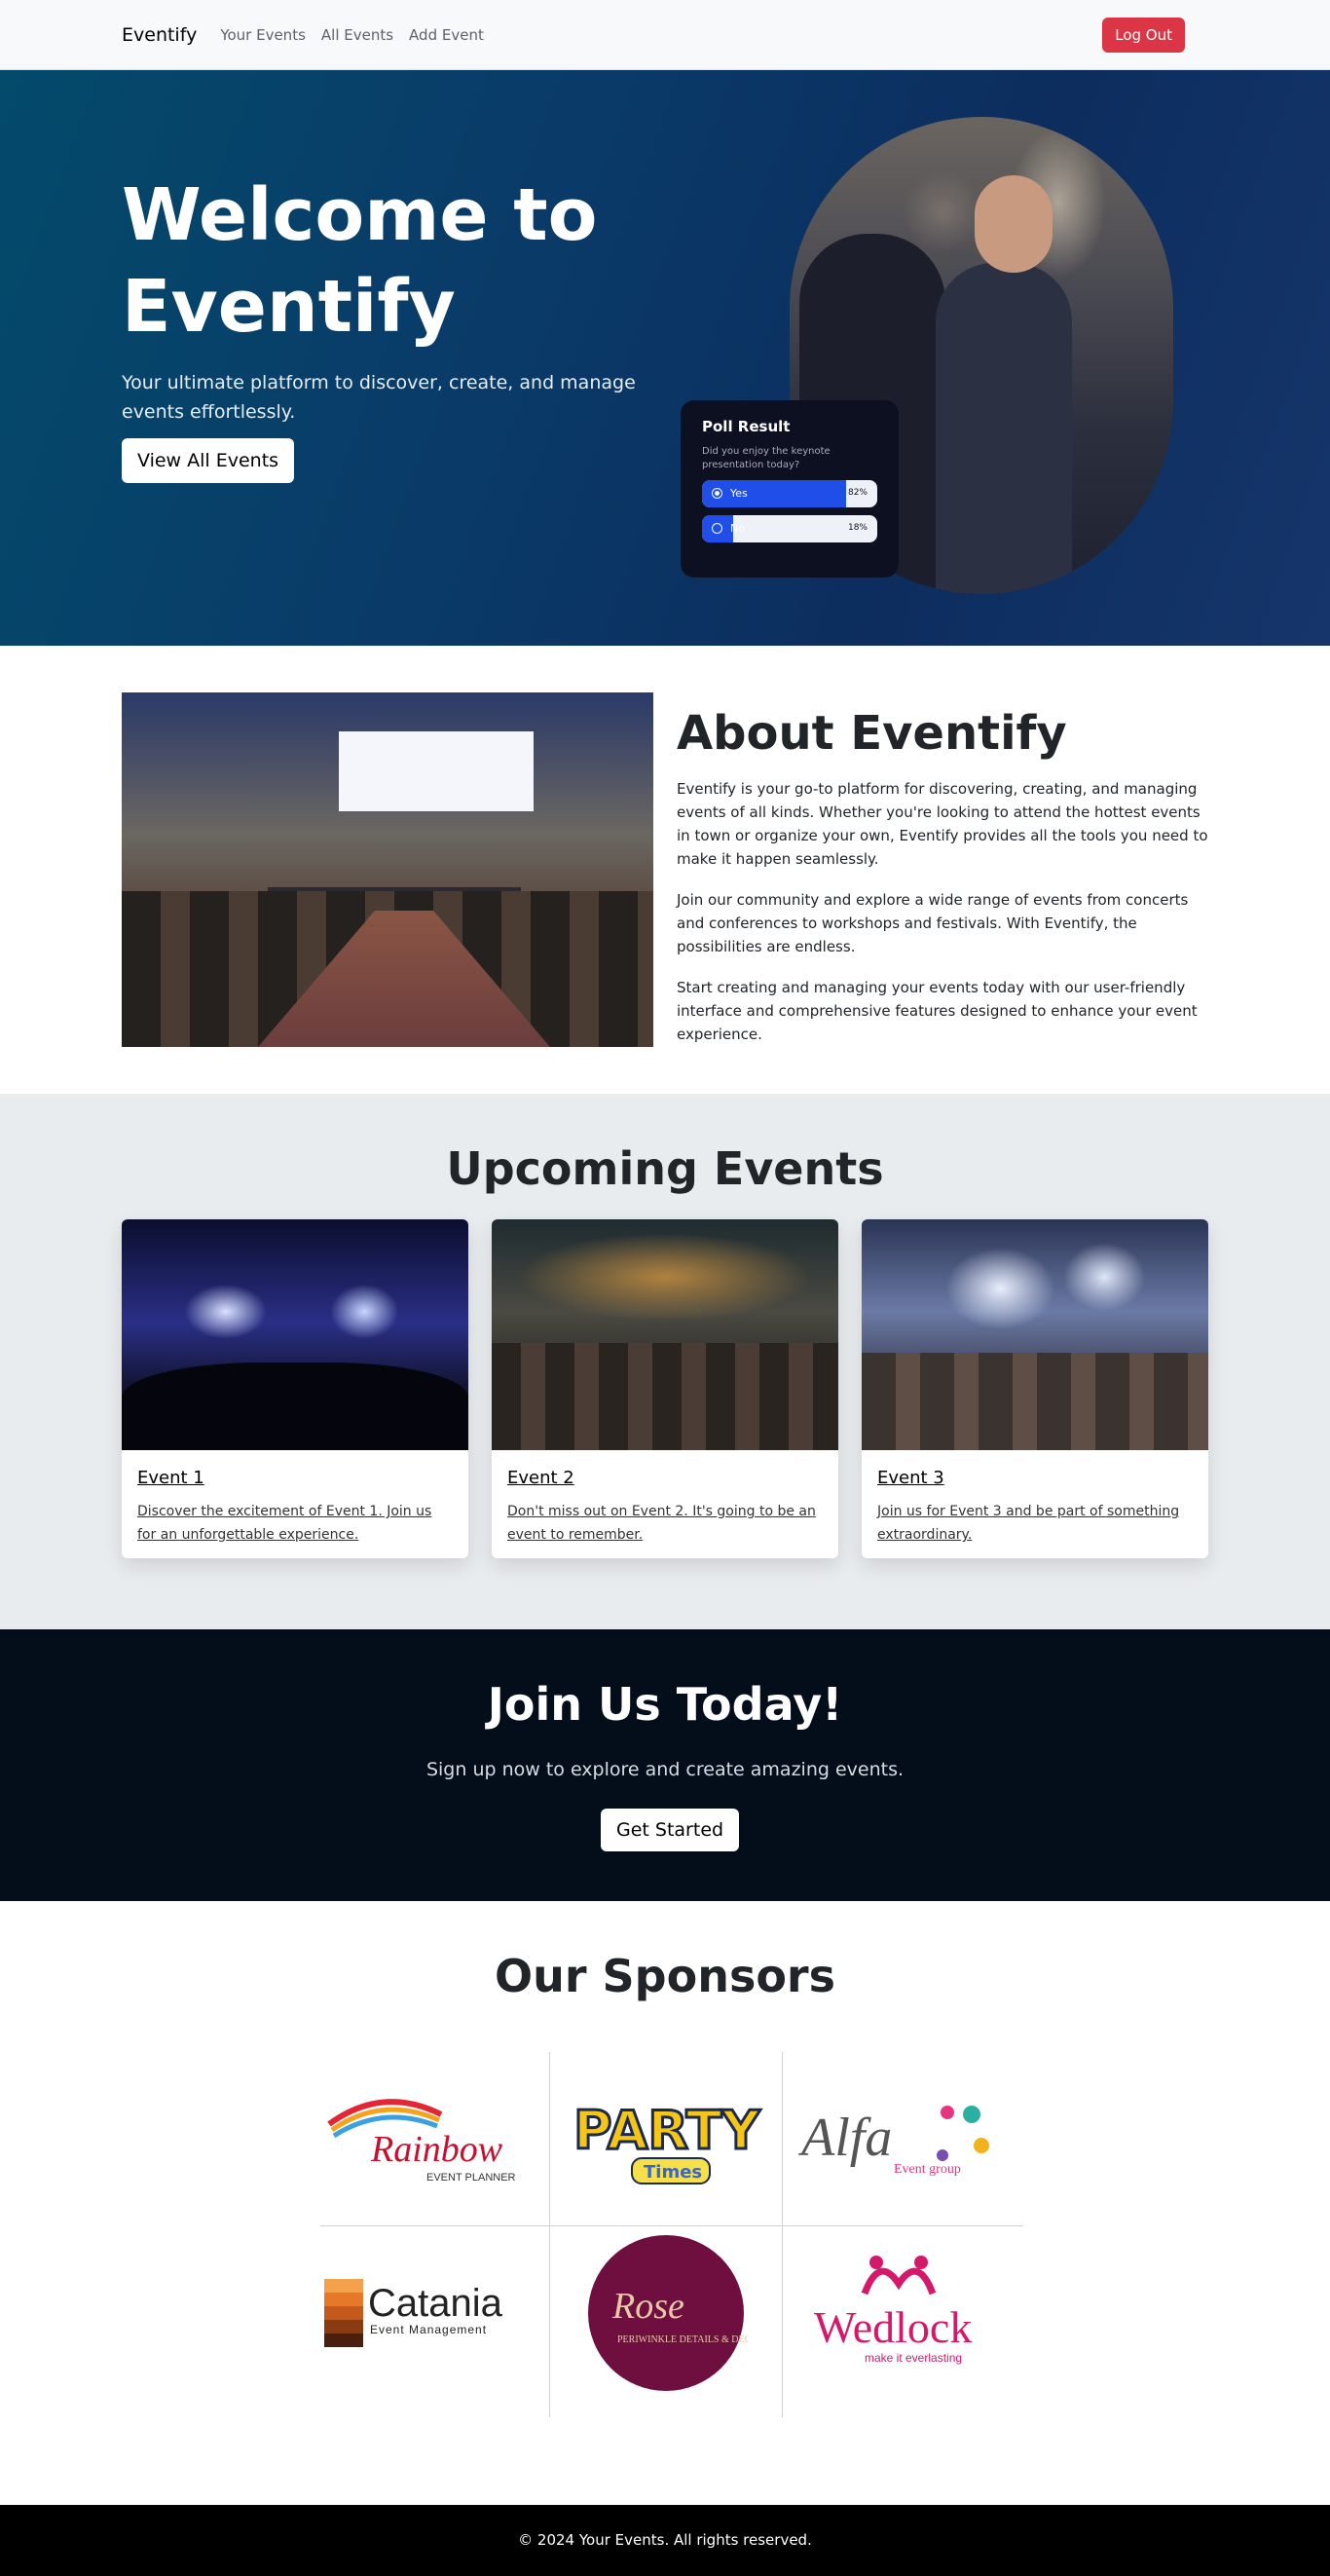 The image size is (1330, 2576). I want to click on svg-text: Alfa, so click(845, 2138).